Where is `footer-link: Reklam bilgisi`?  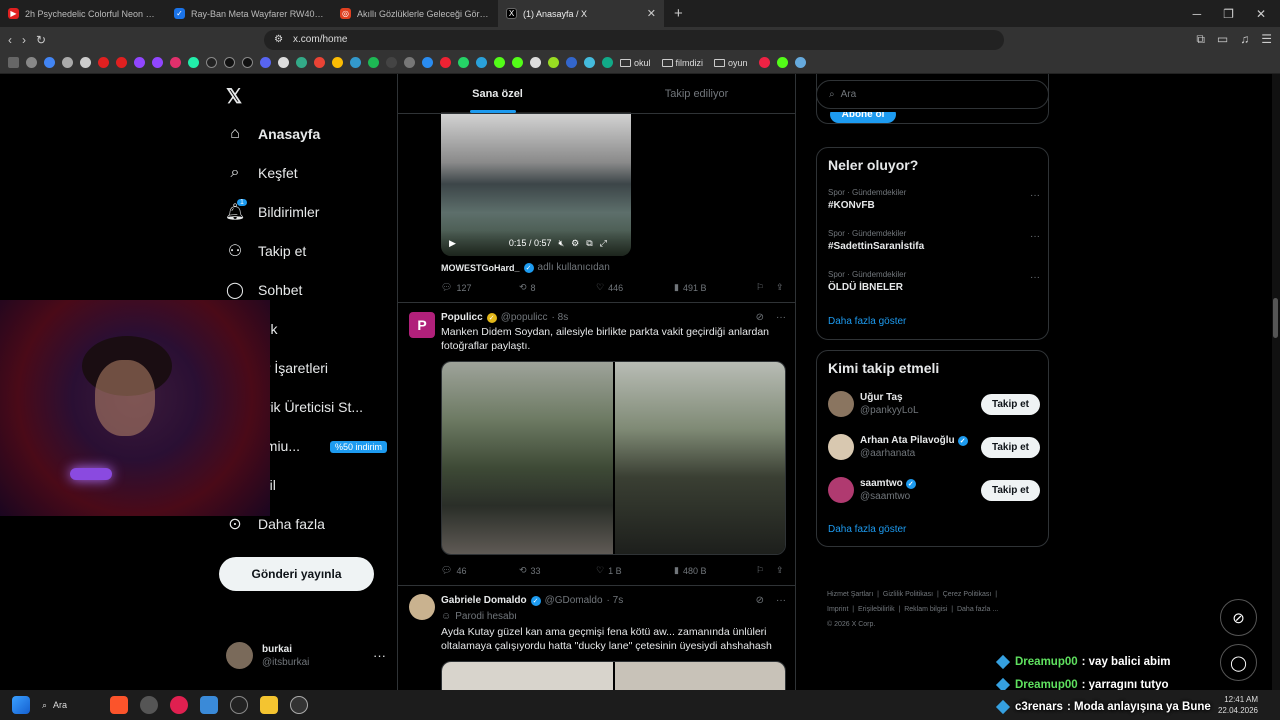
footer-link: Reklam bilgisi is located at coordinates (925, 609).